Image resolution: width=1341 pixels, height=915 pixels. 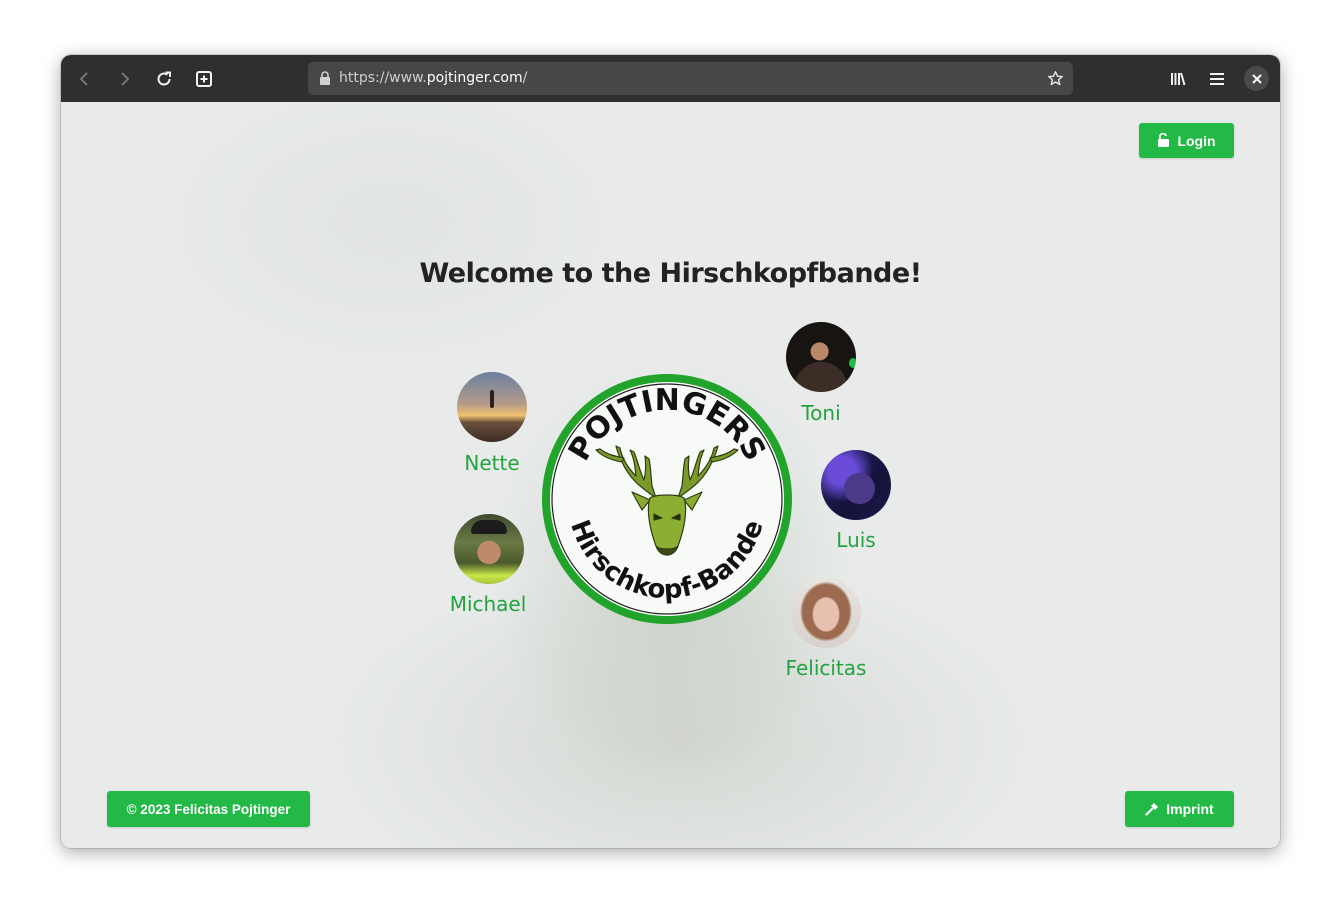 I want to click on imprint-label: Imprint, so click(x=1190, y=809).